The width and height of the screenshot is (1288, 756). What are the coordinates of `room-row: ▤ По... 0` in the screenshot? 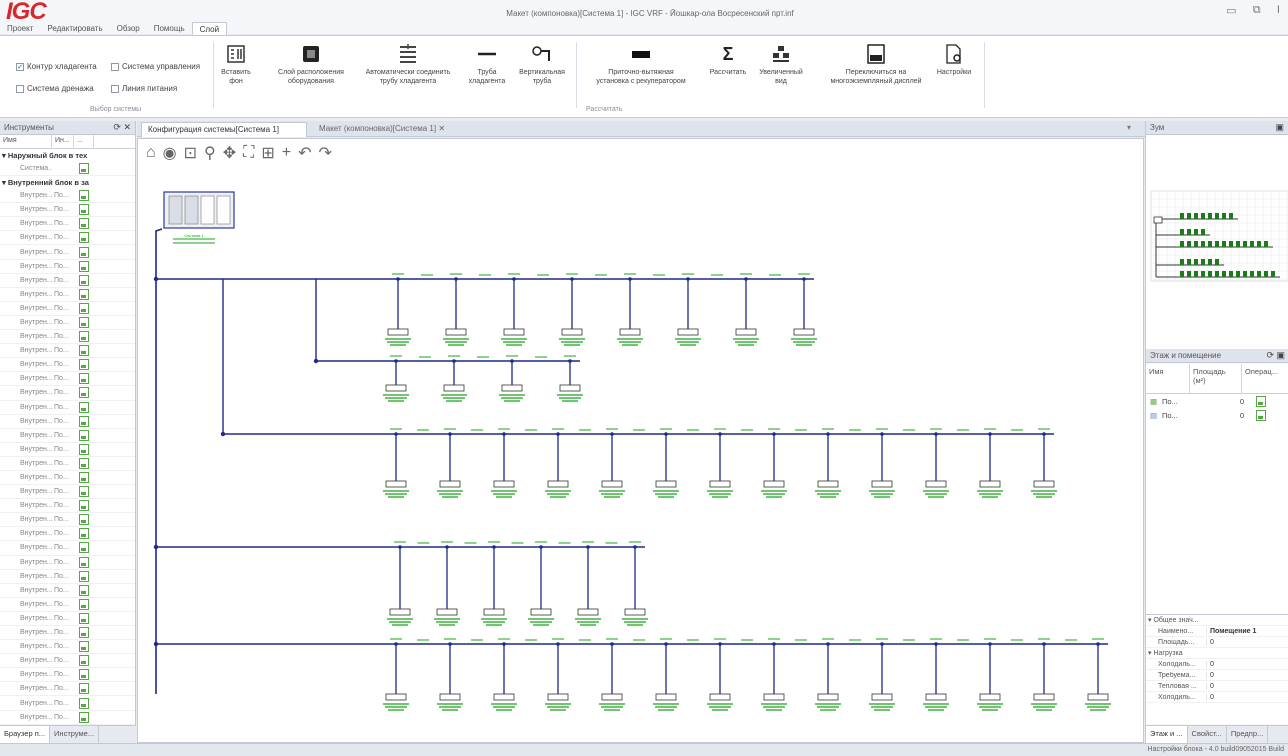 It's located at (1217, 415).